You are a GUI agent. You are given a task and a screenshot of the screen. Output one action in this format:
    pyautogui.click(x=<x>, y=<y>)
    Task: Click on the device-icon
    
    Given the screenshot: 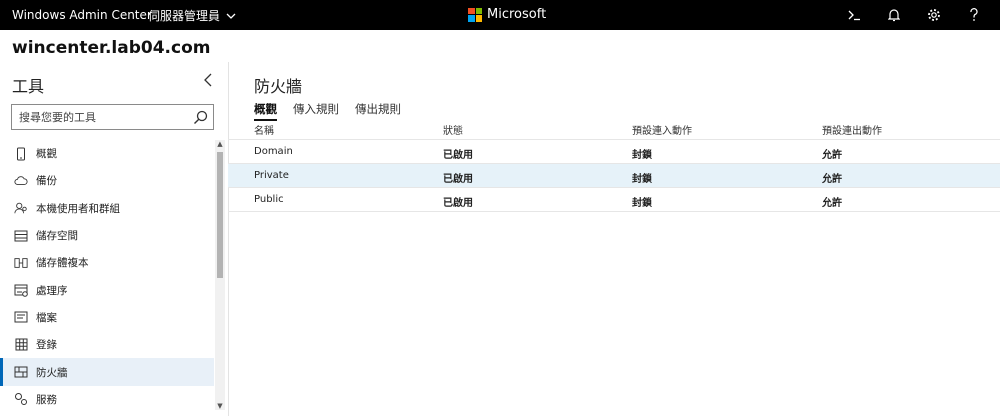 What is the action you would take?
    pyautogui.click(x=21, y=154)
    